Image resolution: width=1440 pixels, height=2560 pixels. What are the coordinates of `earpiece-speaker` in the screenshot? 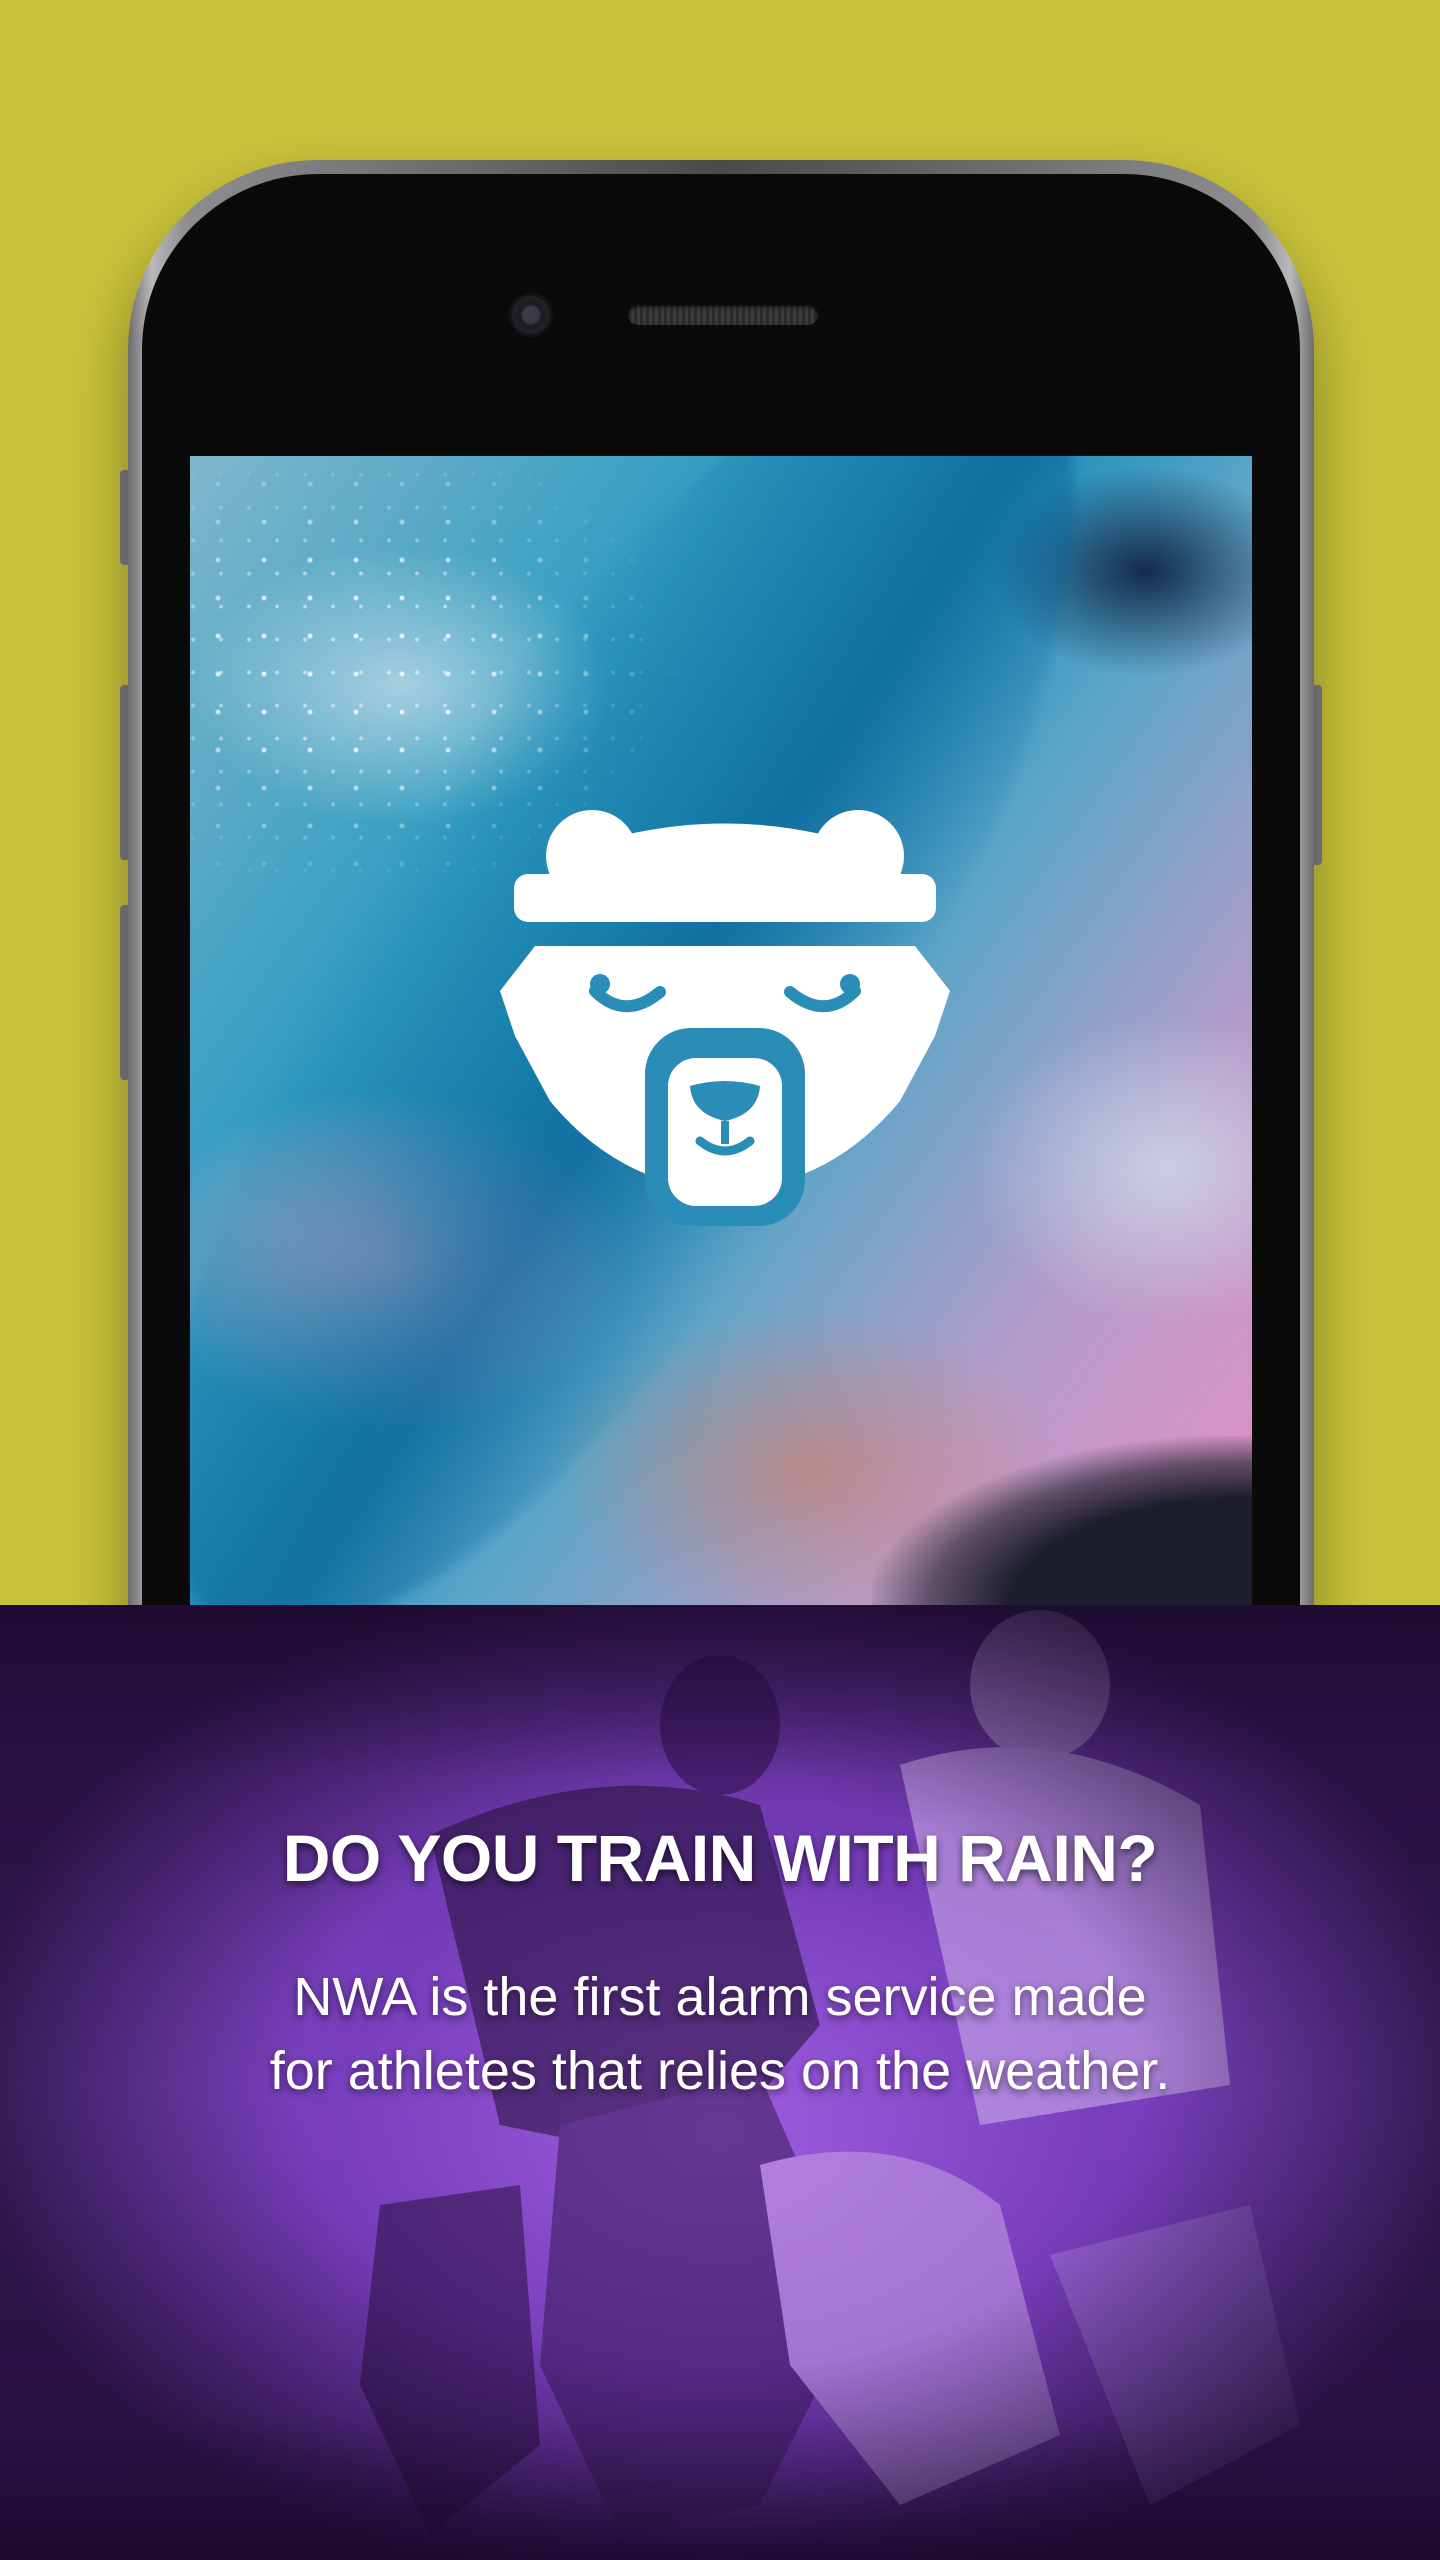 It's located at (723, 315).